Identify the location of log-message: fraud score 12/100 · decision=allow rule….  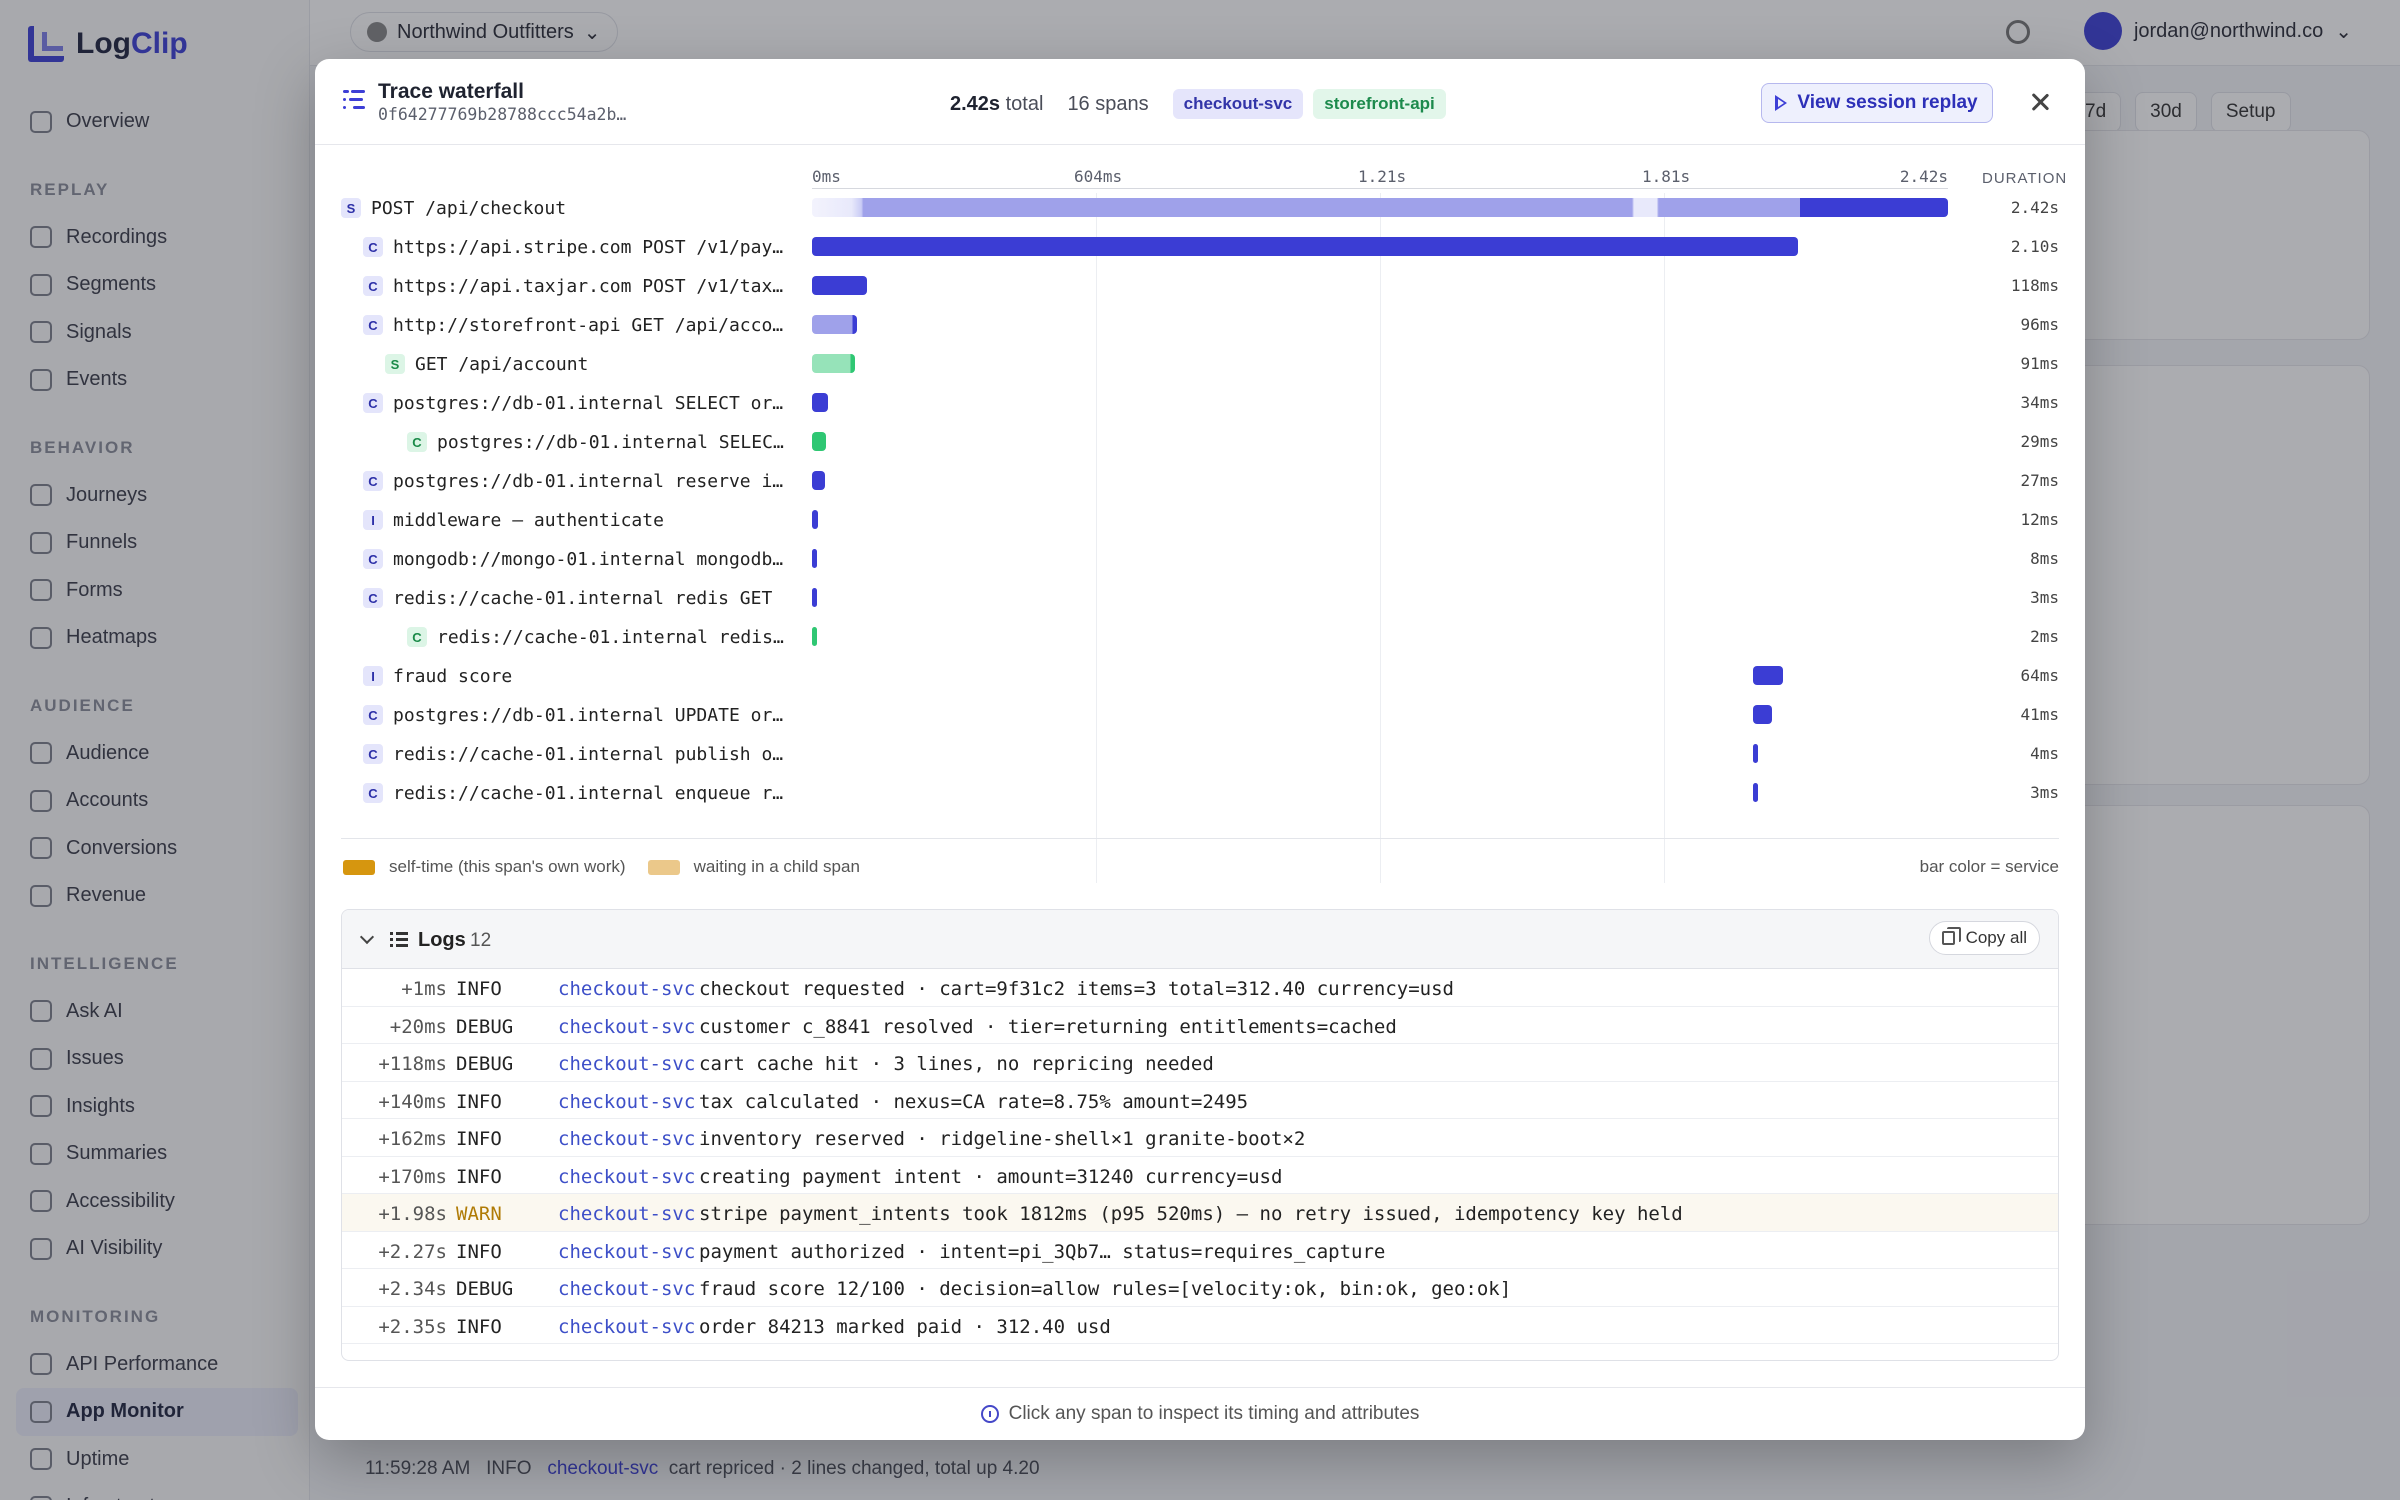
(1105, 1289).